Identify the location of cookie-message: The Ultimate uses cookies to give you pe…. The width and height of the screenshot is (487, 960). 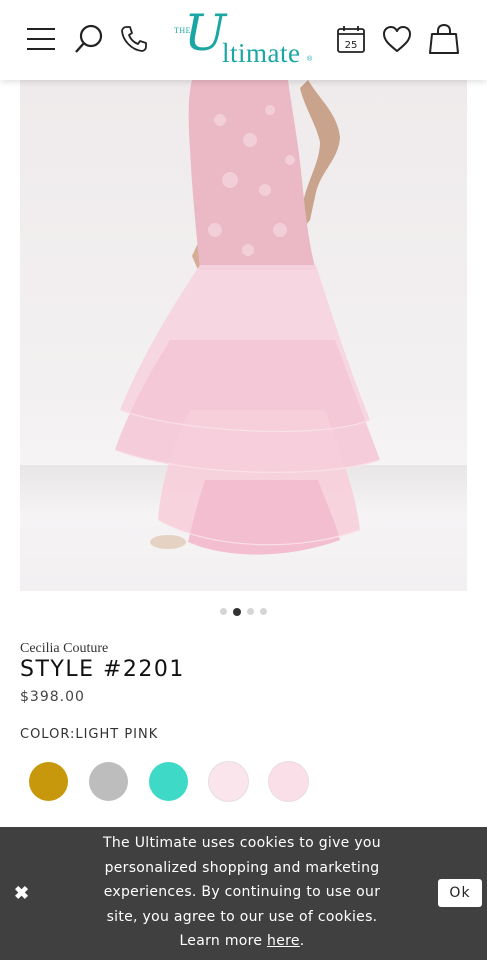
(242, 892).